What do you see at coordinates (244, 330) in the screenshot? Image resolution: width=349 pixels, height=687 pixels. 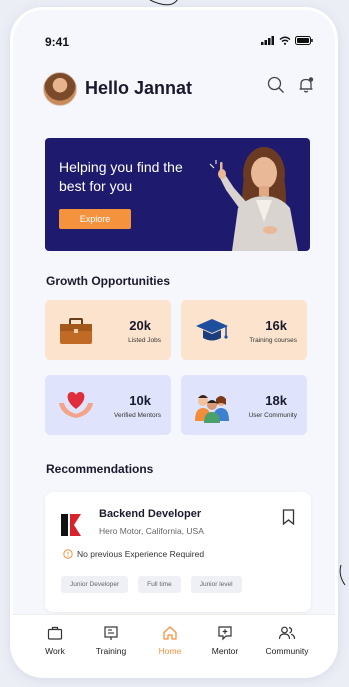 I see `card-training-courses: 16k Training courses` at bounding box center [244, 330].